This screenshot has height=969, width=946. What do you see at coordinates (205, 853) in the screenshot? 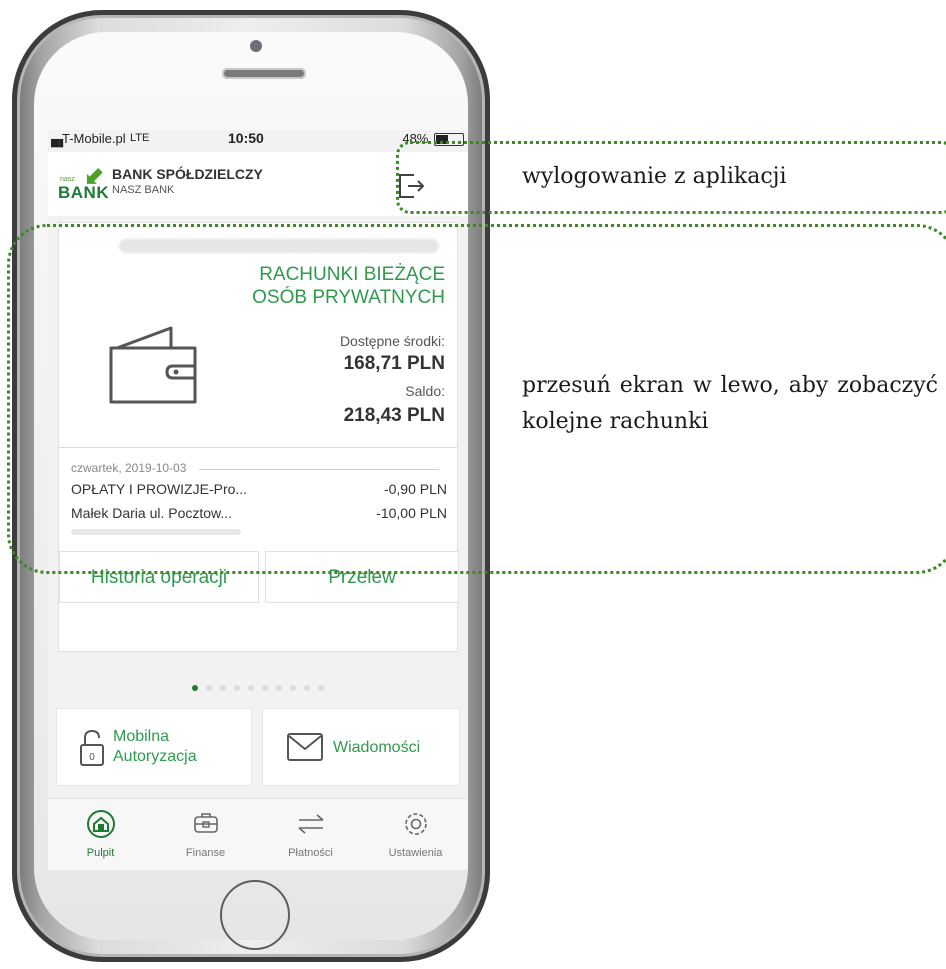
I see `tab-label: Finanse` at bounding box center [205, 853].